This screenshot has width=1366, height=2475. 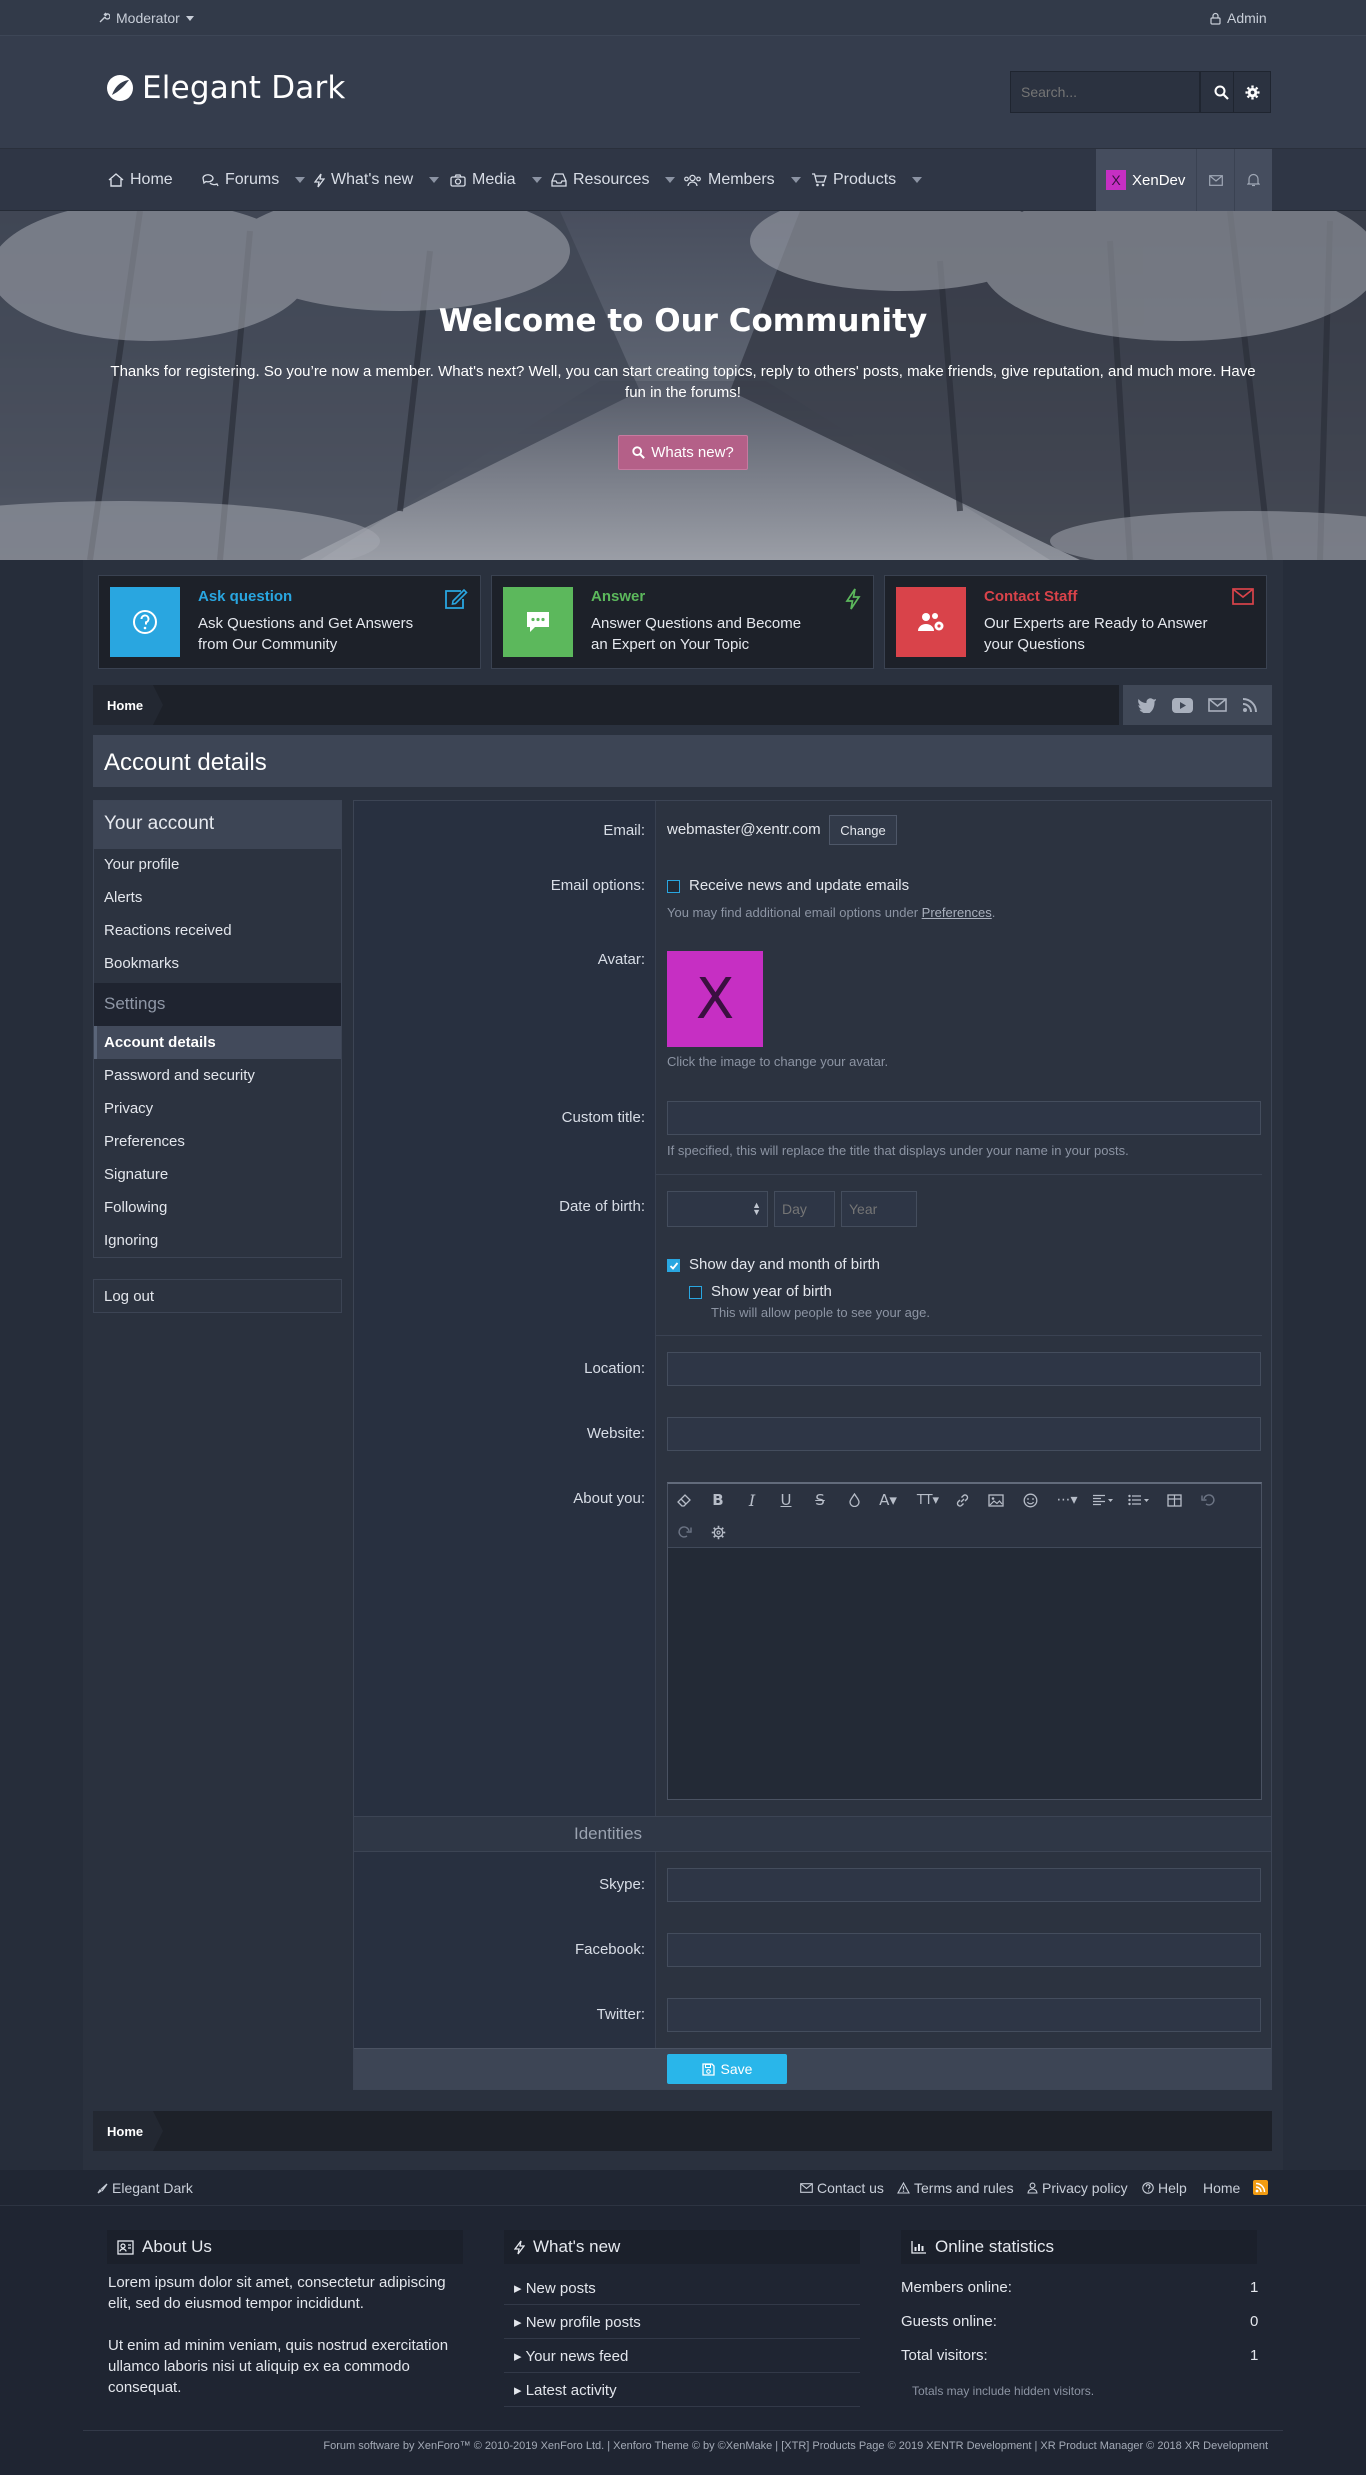 What do you see at coordinates (854, 1500) in the screenshot?
I see `text-color-icon` at bounding box center [854, 1500].